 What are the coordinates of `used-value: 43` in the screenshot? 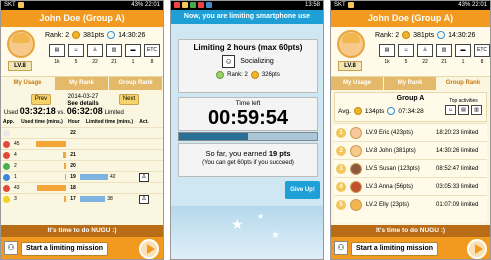 It's located at (17, 188).